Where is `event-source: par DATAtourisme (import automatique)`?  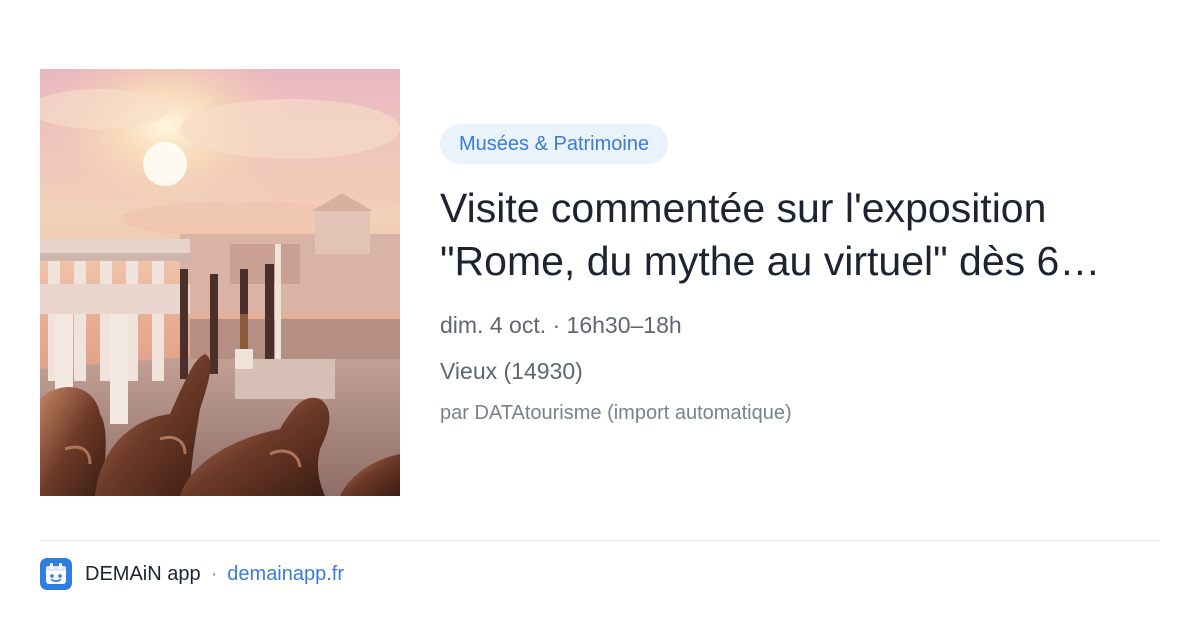 event-source: par DATAtourisme (import automatique) is located at coordinates (616, 413).